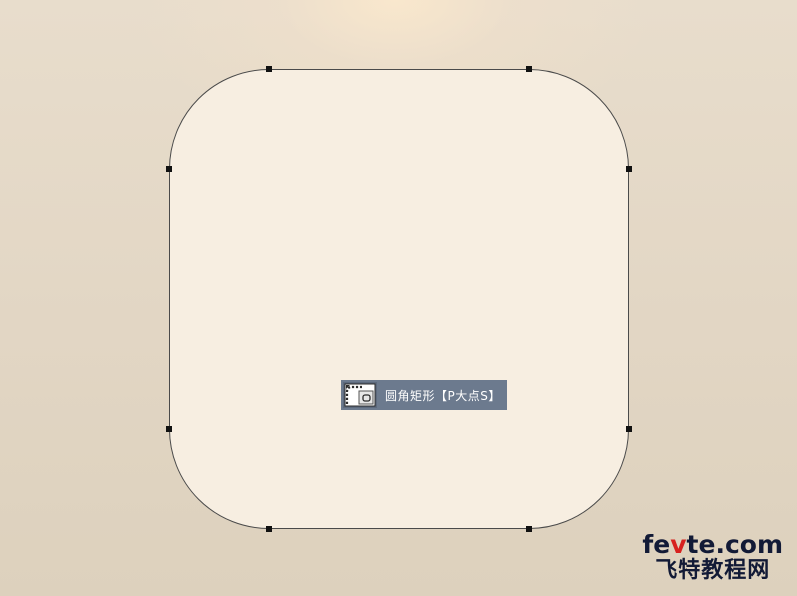  Describe the element at coordinates (360, 395) in the screenshot. I see `rounded-rectangle-tool-icon` at that location.